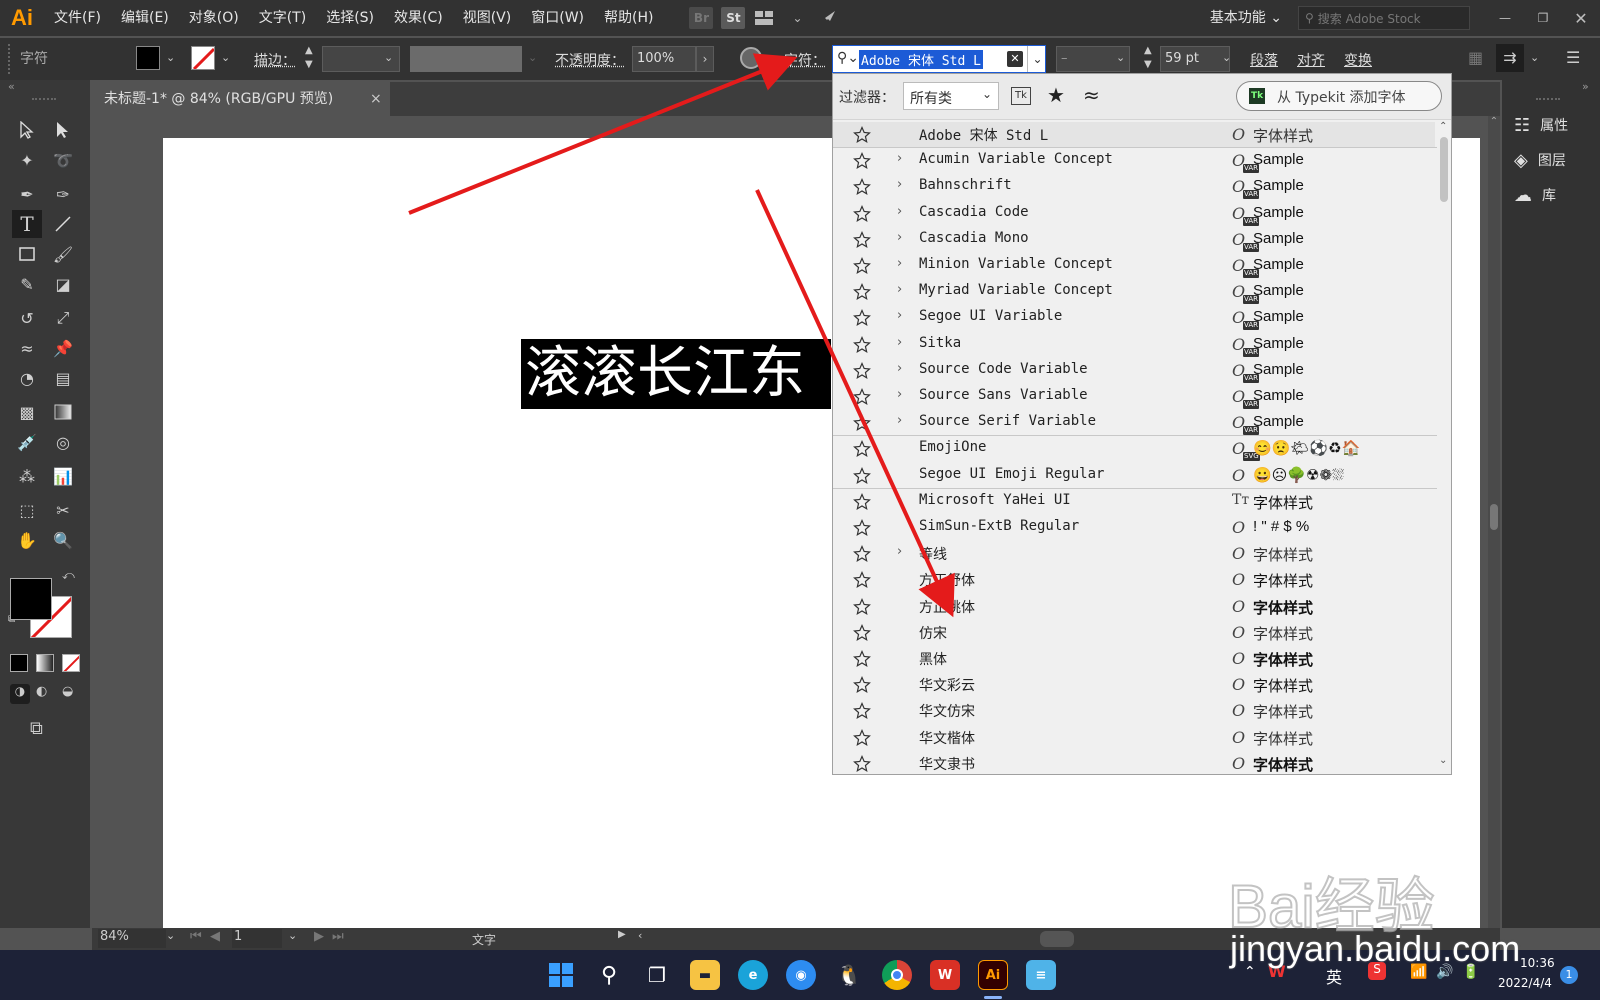  What do you see at coordinates (1525, 983) in the screenshot?
I see `clock-date: 2022/4/4` at bounding box center [1525, 983].